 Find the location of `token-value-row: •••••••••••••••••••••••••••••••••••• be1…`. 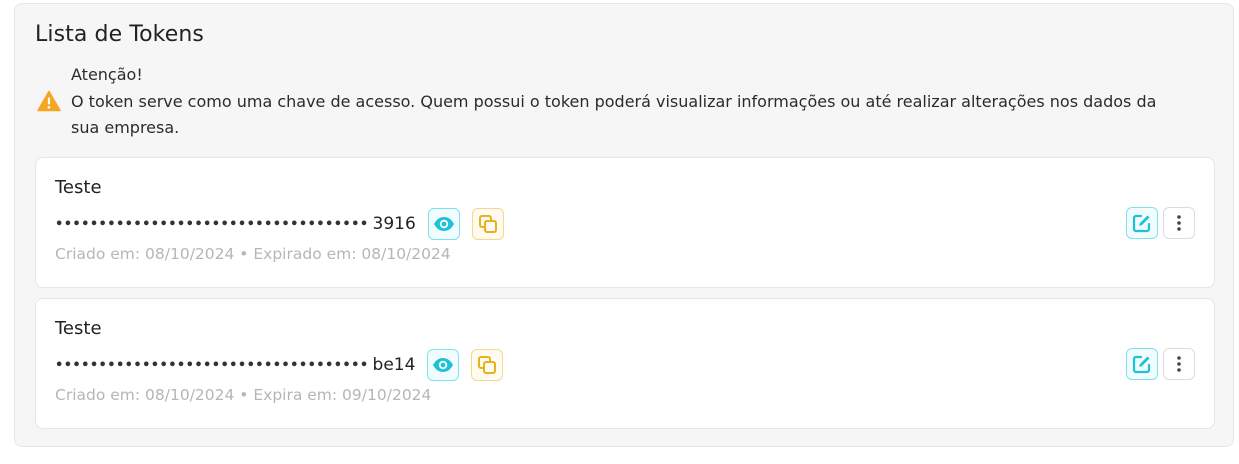

token-value-row: •••••••••••••••••••••••••••••••••••• be1… is located at coordinates (285, 365).